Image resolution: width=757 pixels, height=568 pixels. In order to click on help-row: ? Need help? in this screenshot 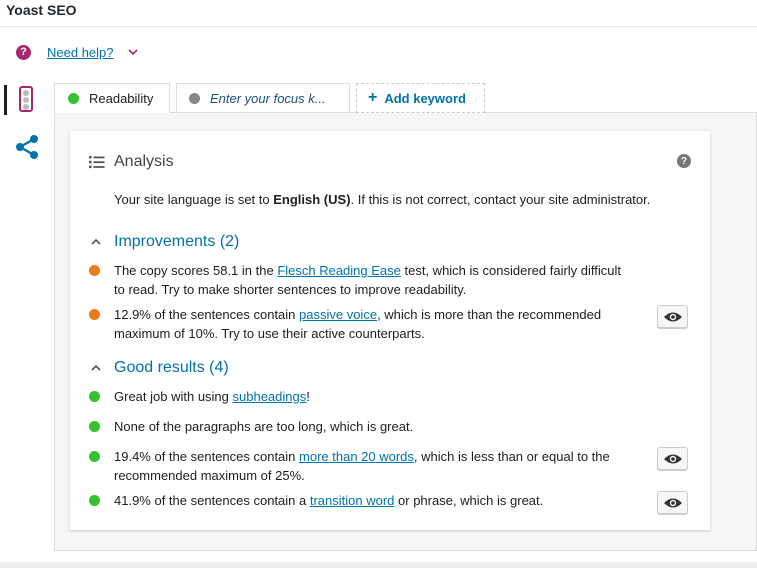, I will do `click(78, 52)`.